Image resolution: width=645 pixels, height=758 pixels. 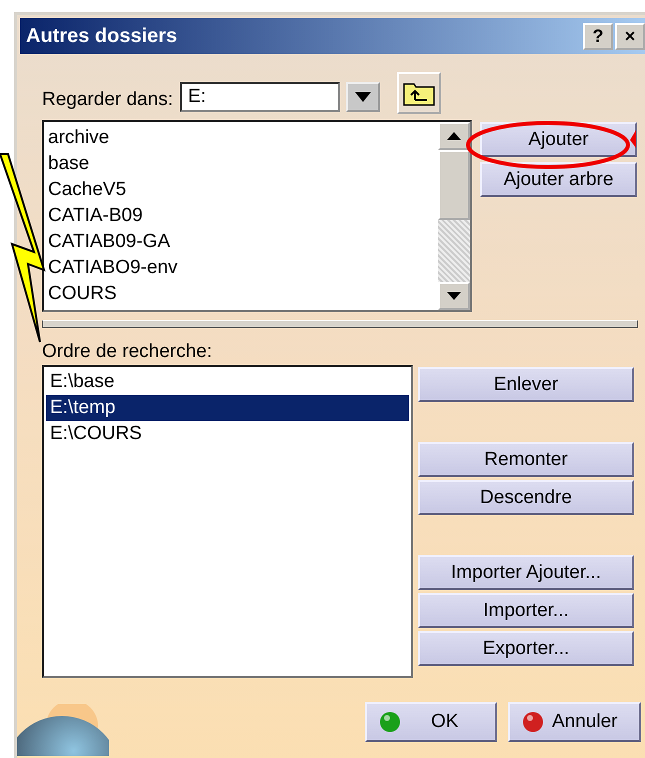 What do you see at coordinates (128, 352) in the screenshot?
I see `search-order-label: Ordre de recherche:` at bounding box center [128, 352].